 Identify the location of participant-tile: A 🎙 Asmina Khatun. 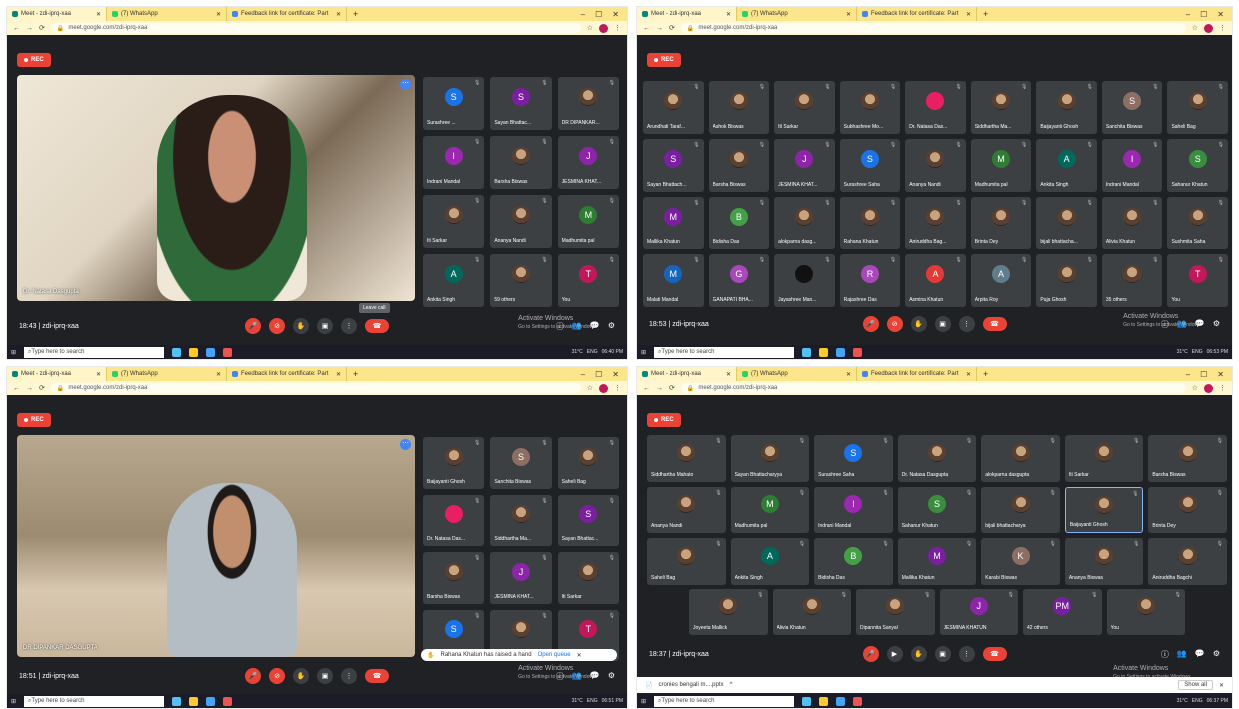
(935, 280).